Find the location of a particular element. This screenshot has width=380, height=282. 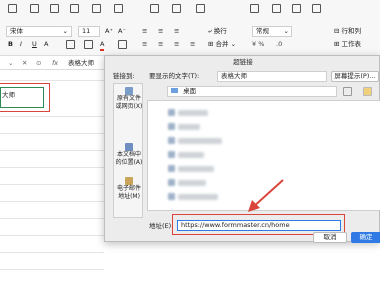

copy-icon is located at coordinates (118, 8).